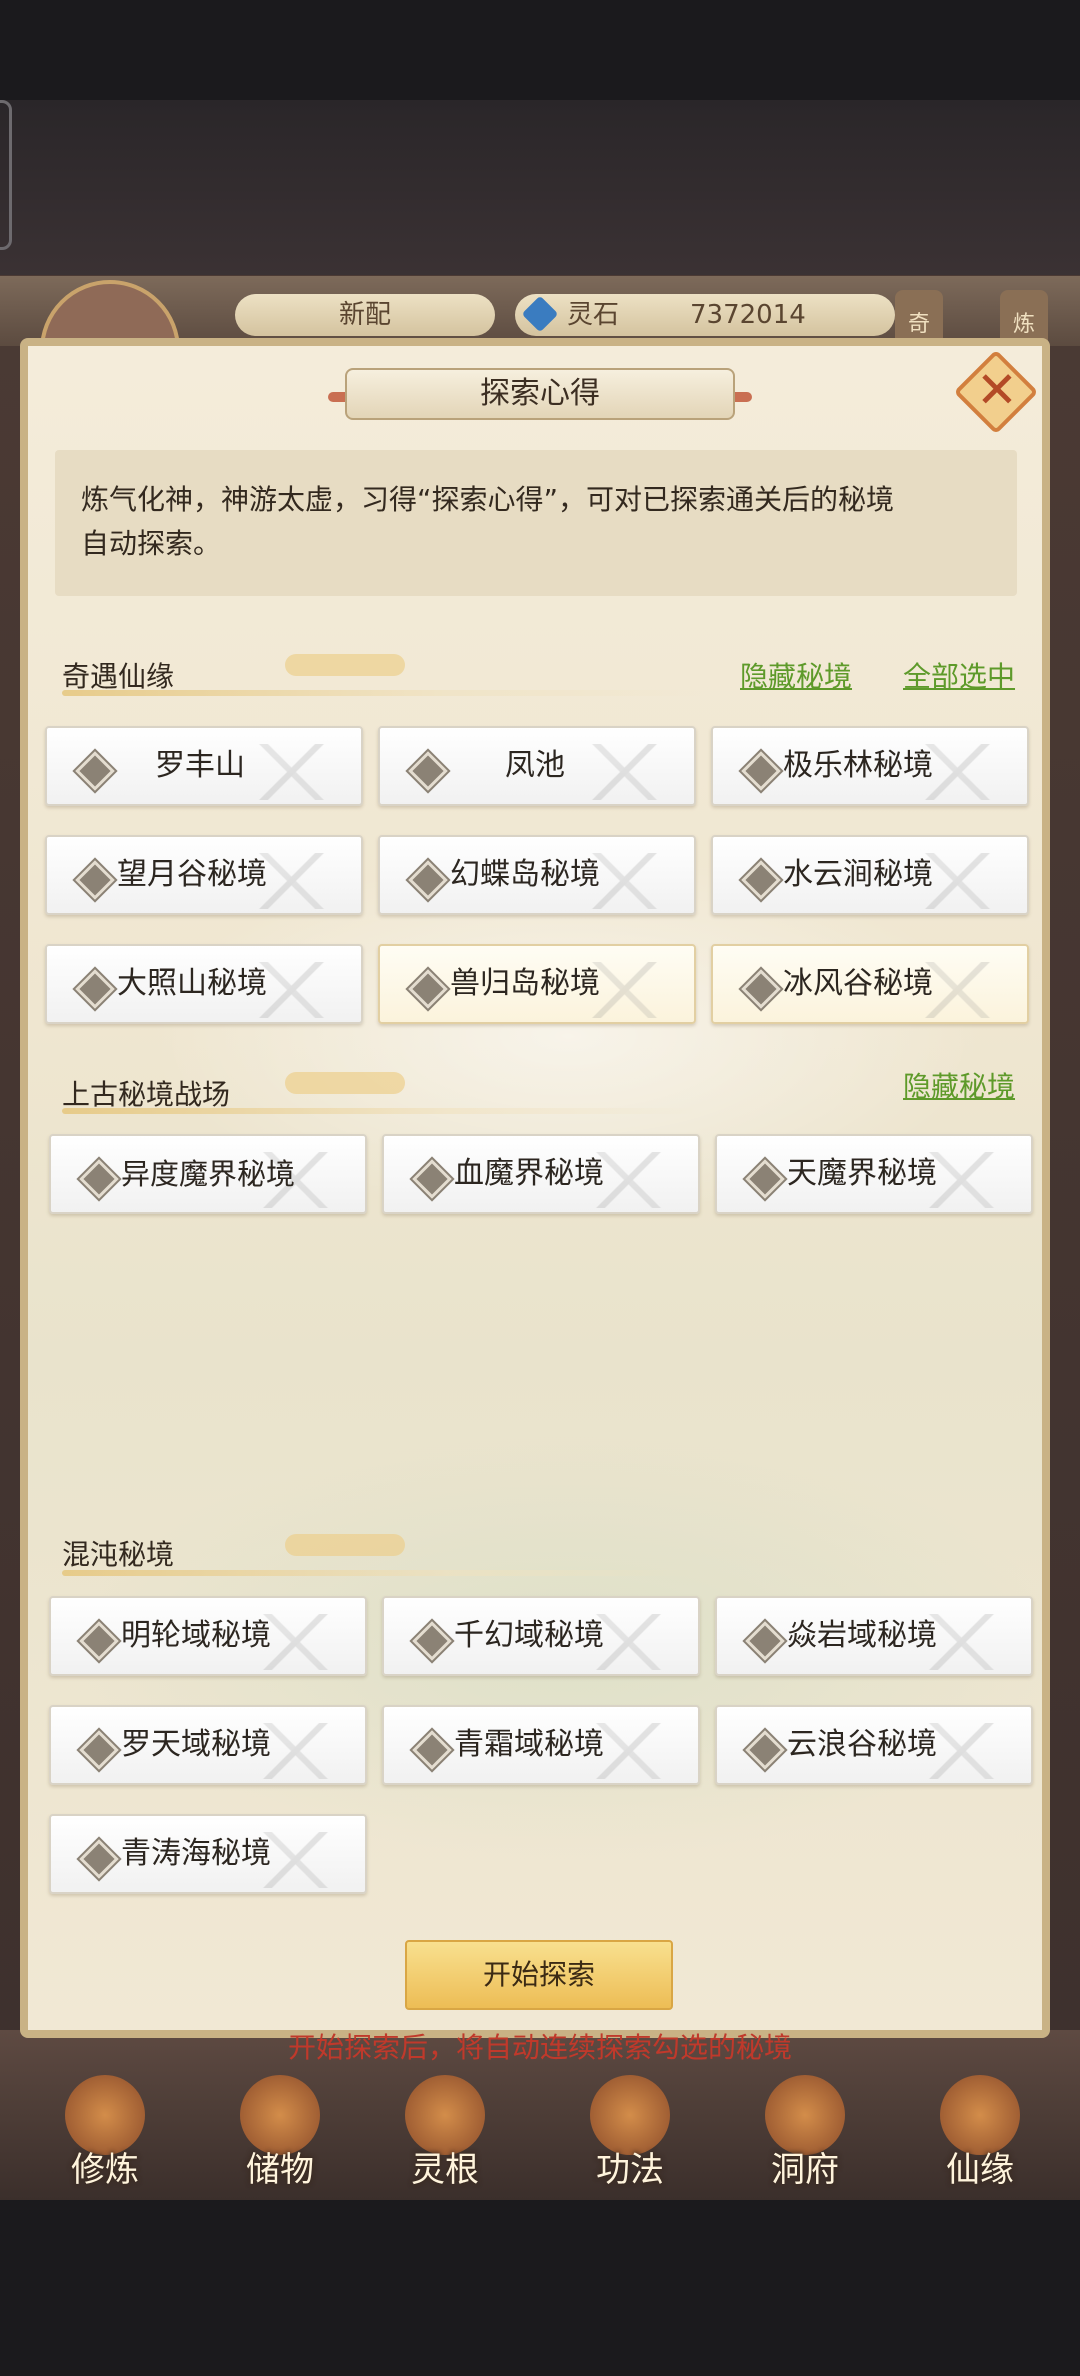  Describe the element at coordinates (118, 1554) in the screenshot. I see `section-title-chaos-realms: 混沌秘境` at that location.